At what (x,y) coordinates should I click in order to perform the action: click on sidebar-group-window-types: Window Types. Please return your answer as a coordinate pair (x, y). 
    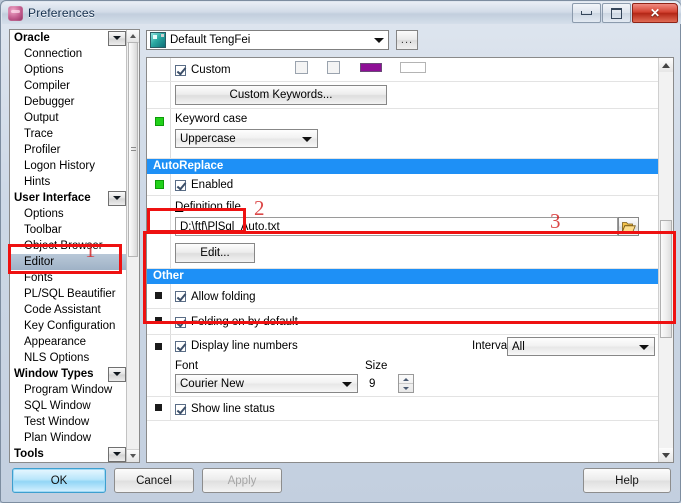
    Looking at the image, I should click on (69, 374).